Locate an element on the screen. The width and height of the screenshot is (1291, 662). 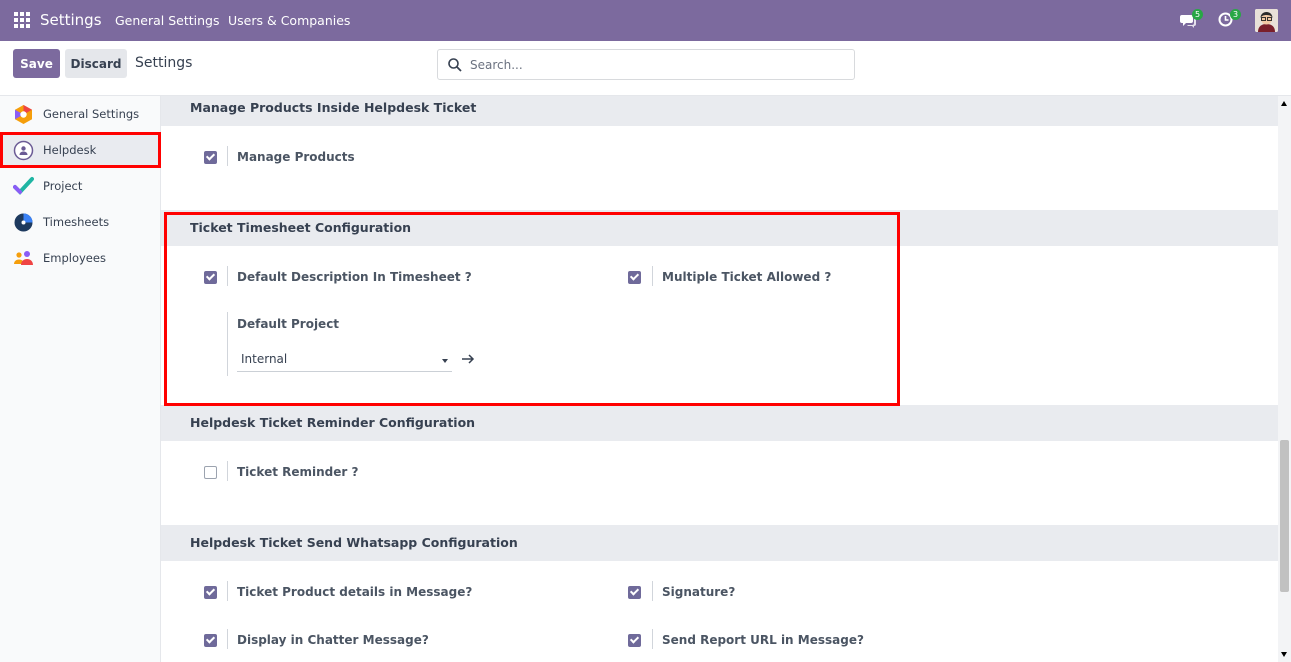
project-icon is located at coordinates (23, 185).